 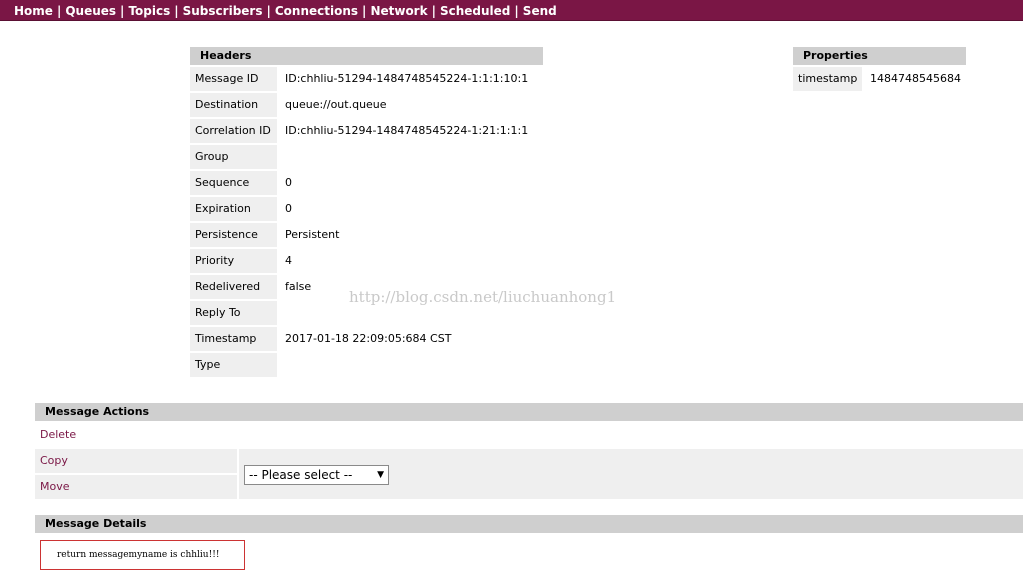 What do you see at coordinates (301, 475) in the screenshot?
I see `select-value: -- Please select --` at bounding box center [301, 475].